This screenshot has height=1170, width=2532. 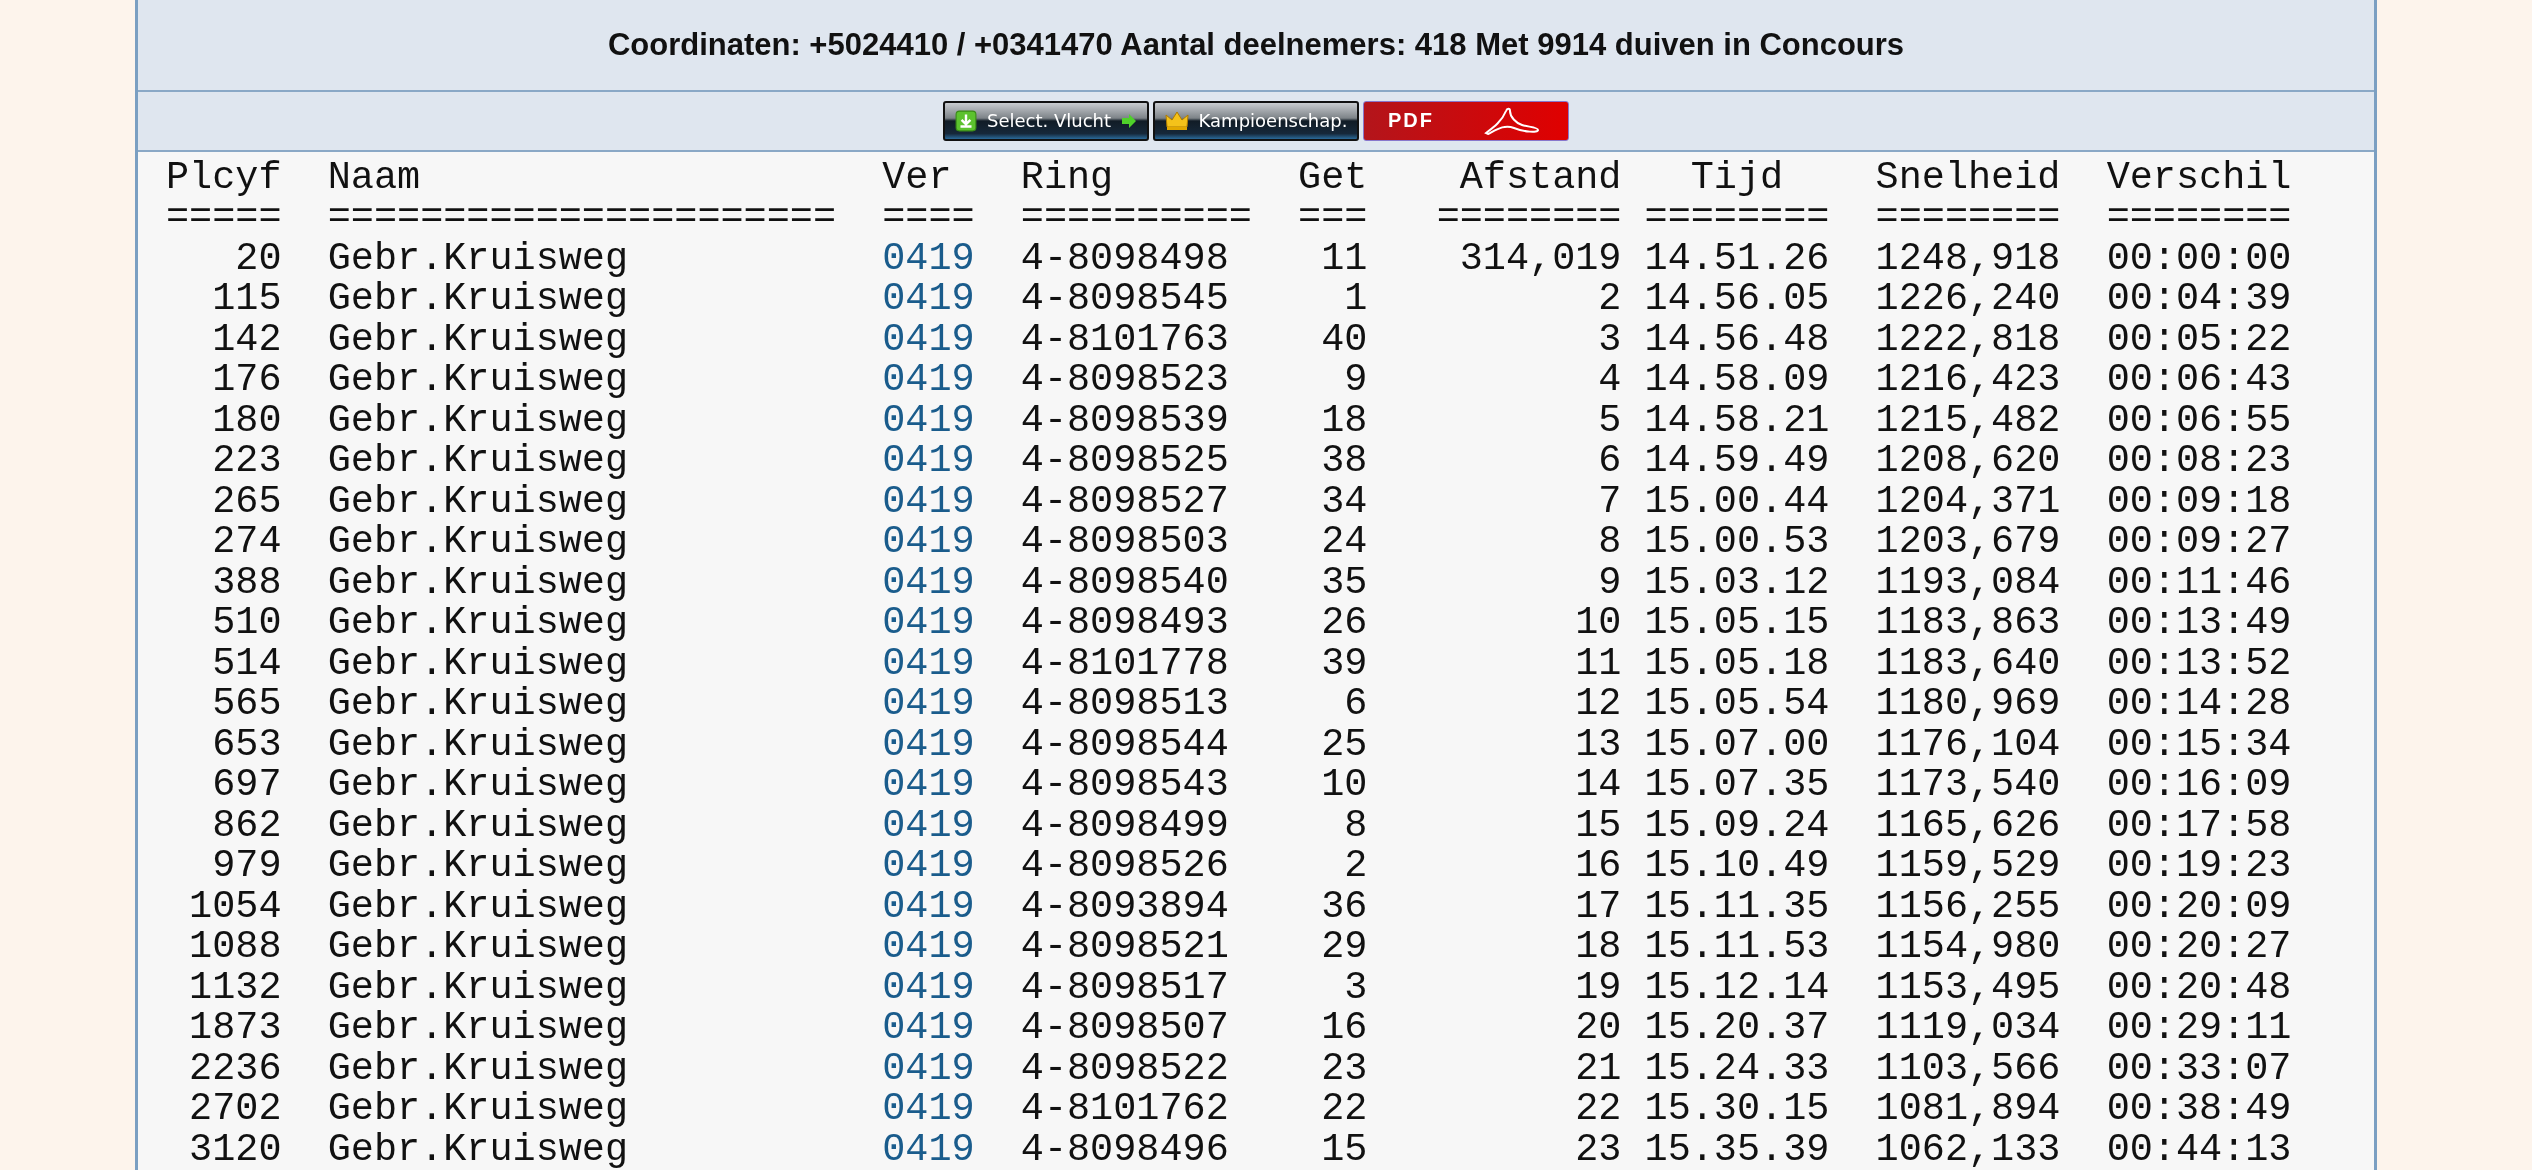 What do you see at coordinates (1125, 1109) in the screenshot?
I see `ring-cell-text: 4-8101762` at bounding box center [1125, 1109].